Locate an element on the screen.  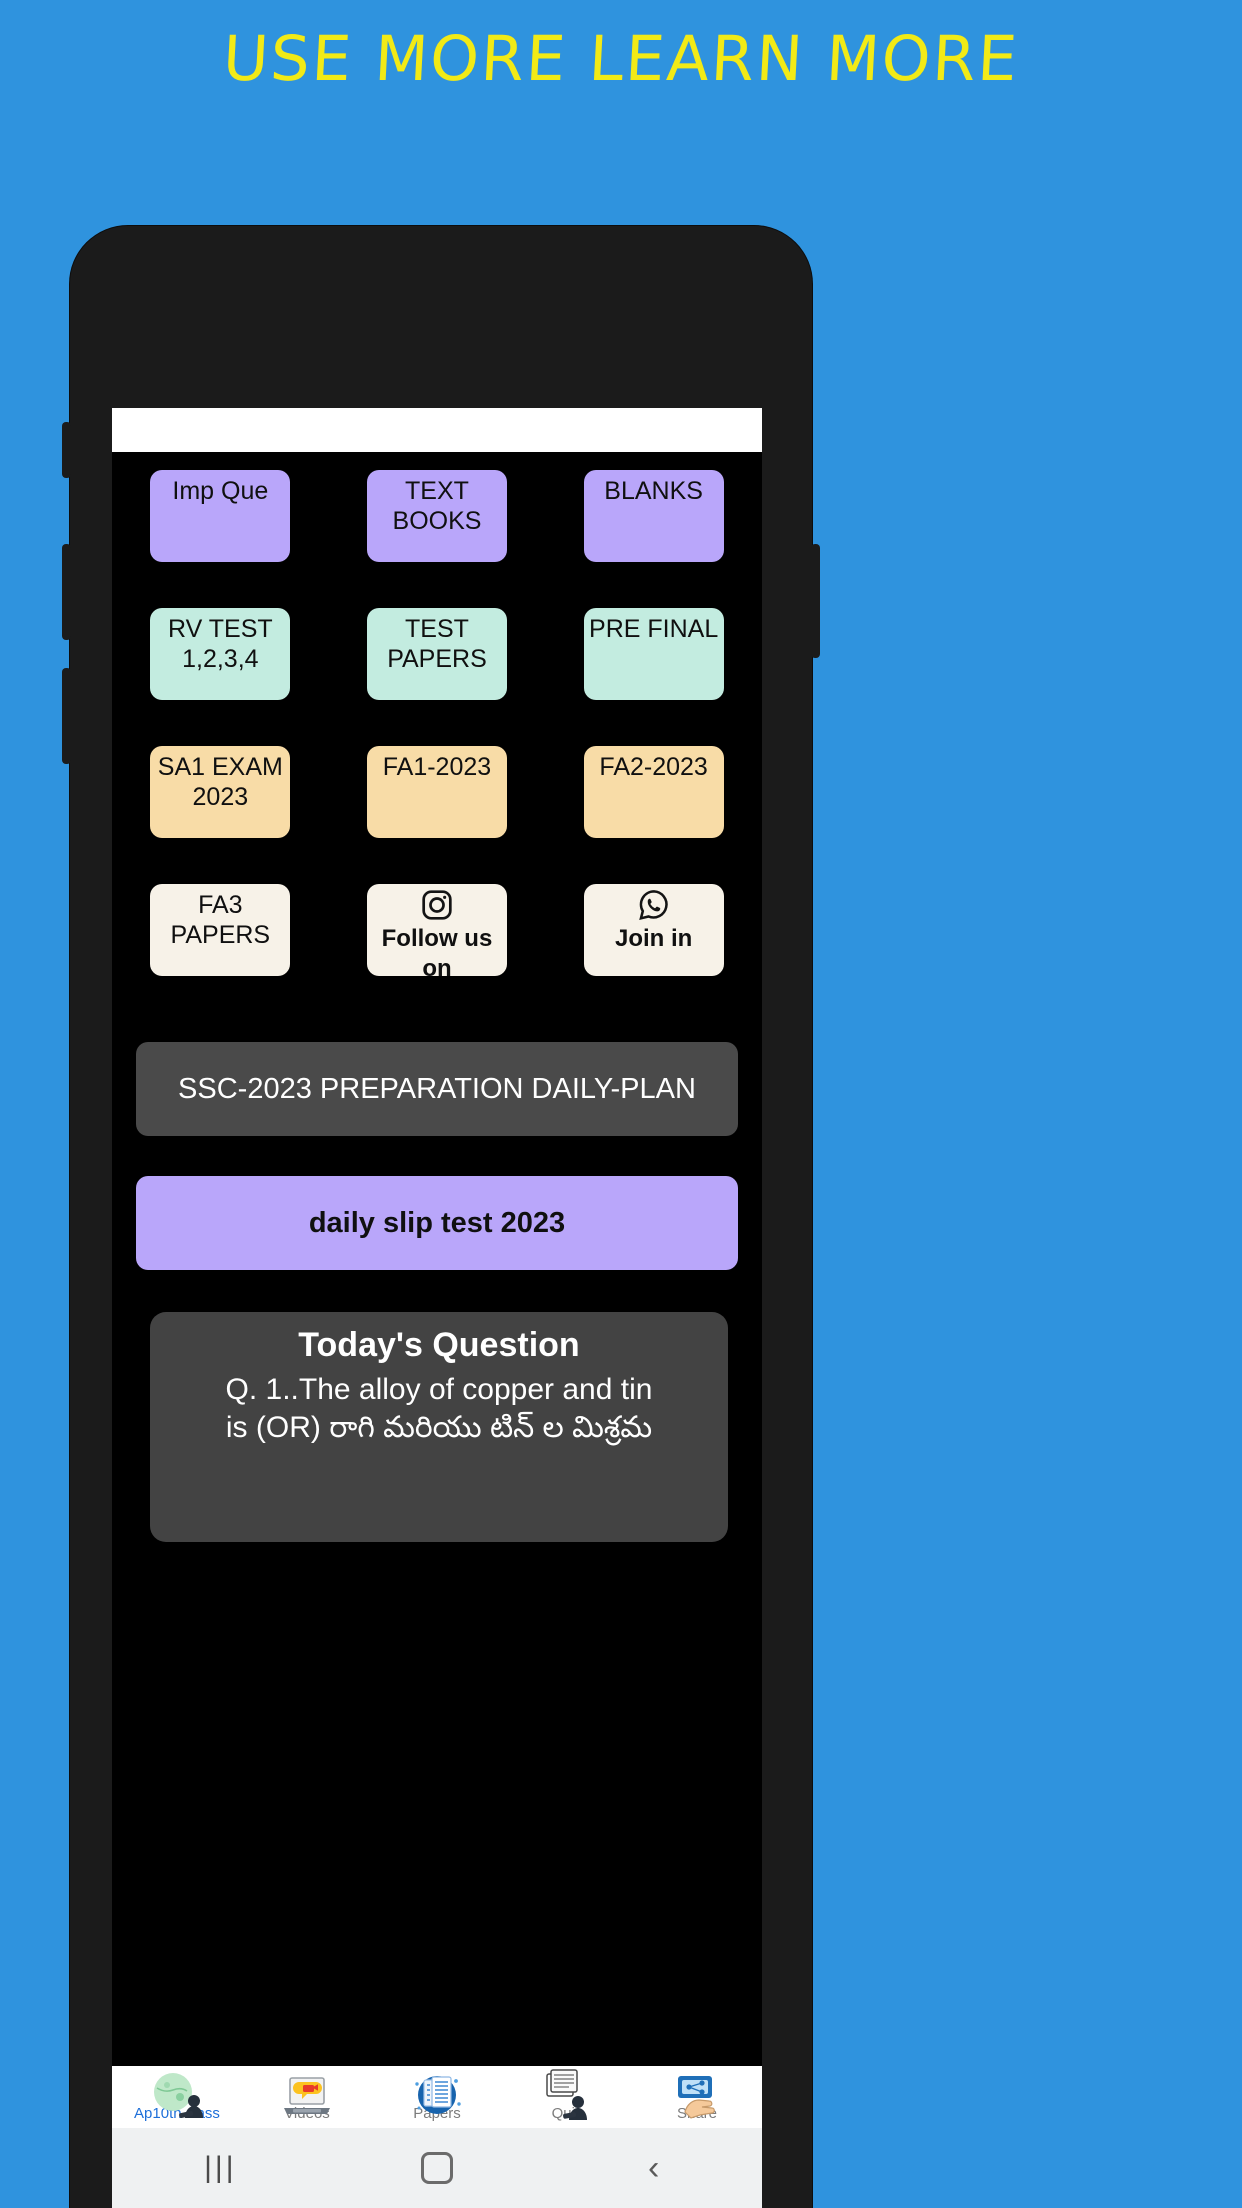
nav-label: Videos is located at coordinates (307, 2113).